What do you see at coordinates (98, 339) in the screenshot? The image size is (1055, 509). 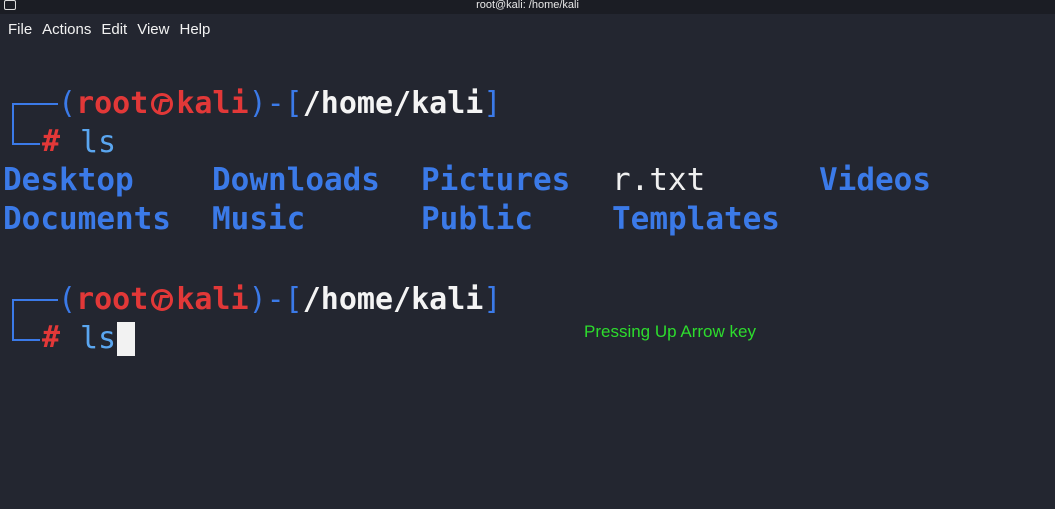 I see `command-input: ls` at bounding box center [98, 339].